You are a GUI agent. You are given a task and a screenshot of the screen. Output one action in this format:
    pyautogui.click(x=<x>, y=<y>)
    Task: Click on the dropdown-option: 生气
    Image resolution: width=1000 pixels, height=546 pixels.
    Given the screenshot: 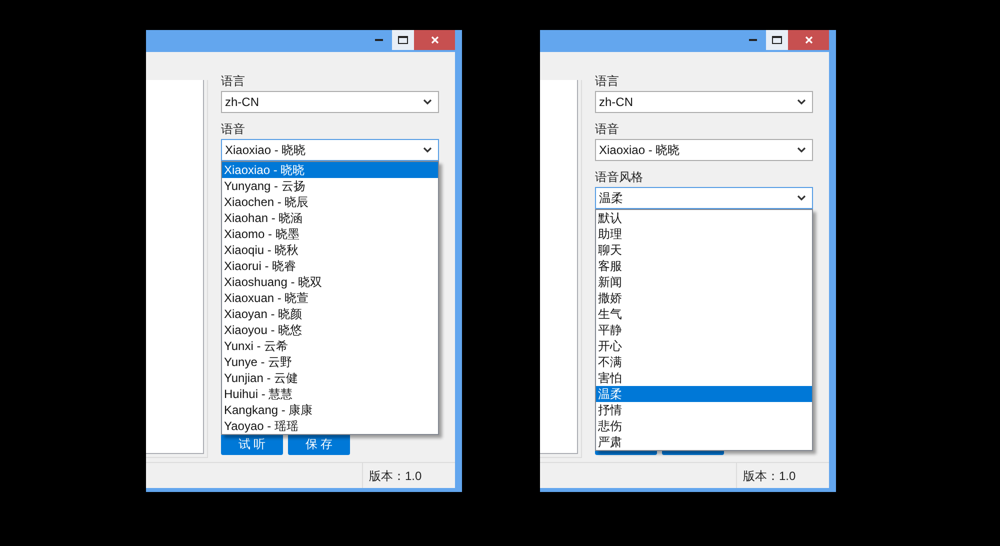 What is the action you would take?
    pyautogui.click(x=704, y=314)
    